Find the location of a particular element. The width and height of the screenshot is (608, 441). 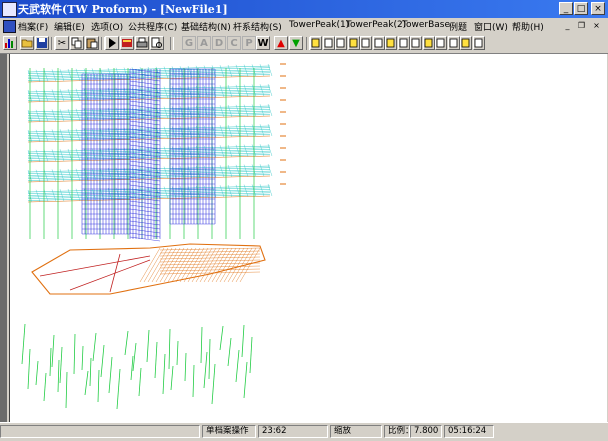

left-gutter is located at coordinates (3, 238).